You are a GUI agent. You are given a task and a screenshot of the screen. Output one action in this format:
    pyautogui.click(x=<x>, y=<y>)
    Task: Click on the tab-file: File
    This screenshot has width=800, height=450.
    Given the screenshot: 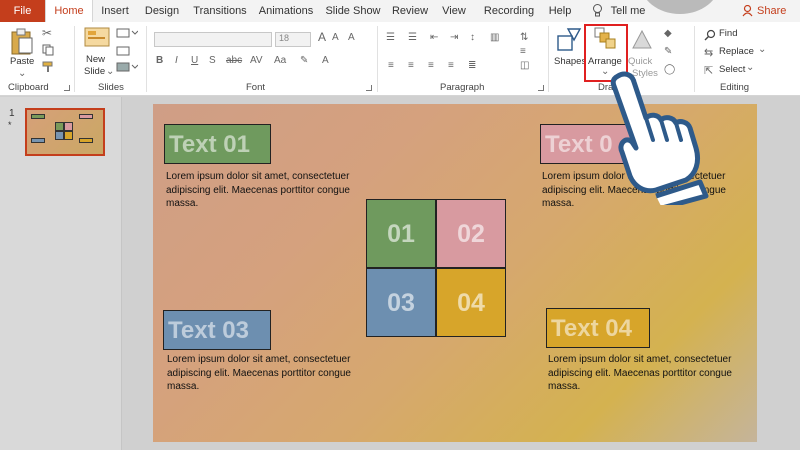 What is the action you would take?
    pyautogui.click(x=22, y=11)
    